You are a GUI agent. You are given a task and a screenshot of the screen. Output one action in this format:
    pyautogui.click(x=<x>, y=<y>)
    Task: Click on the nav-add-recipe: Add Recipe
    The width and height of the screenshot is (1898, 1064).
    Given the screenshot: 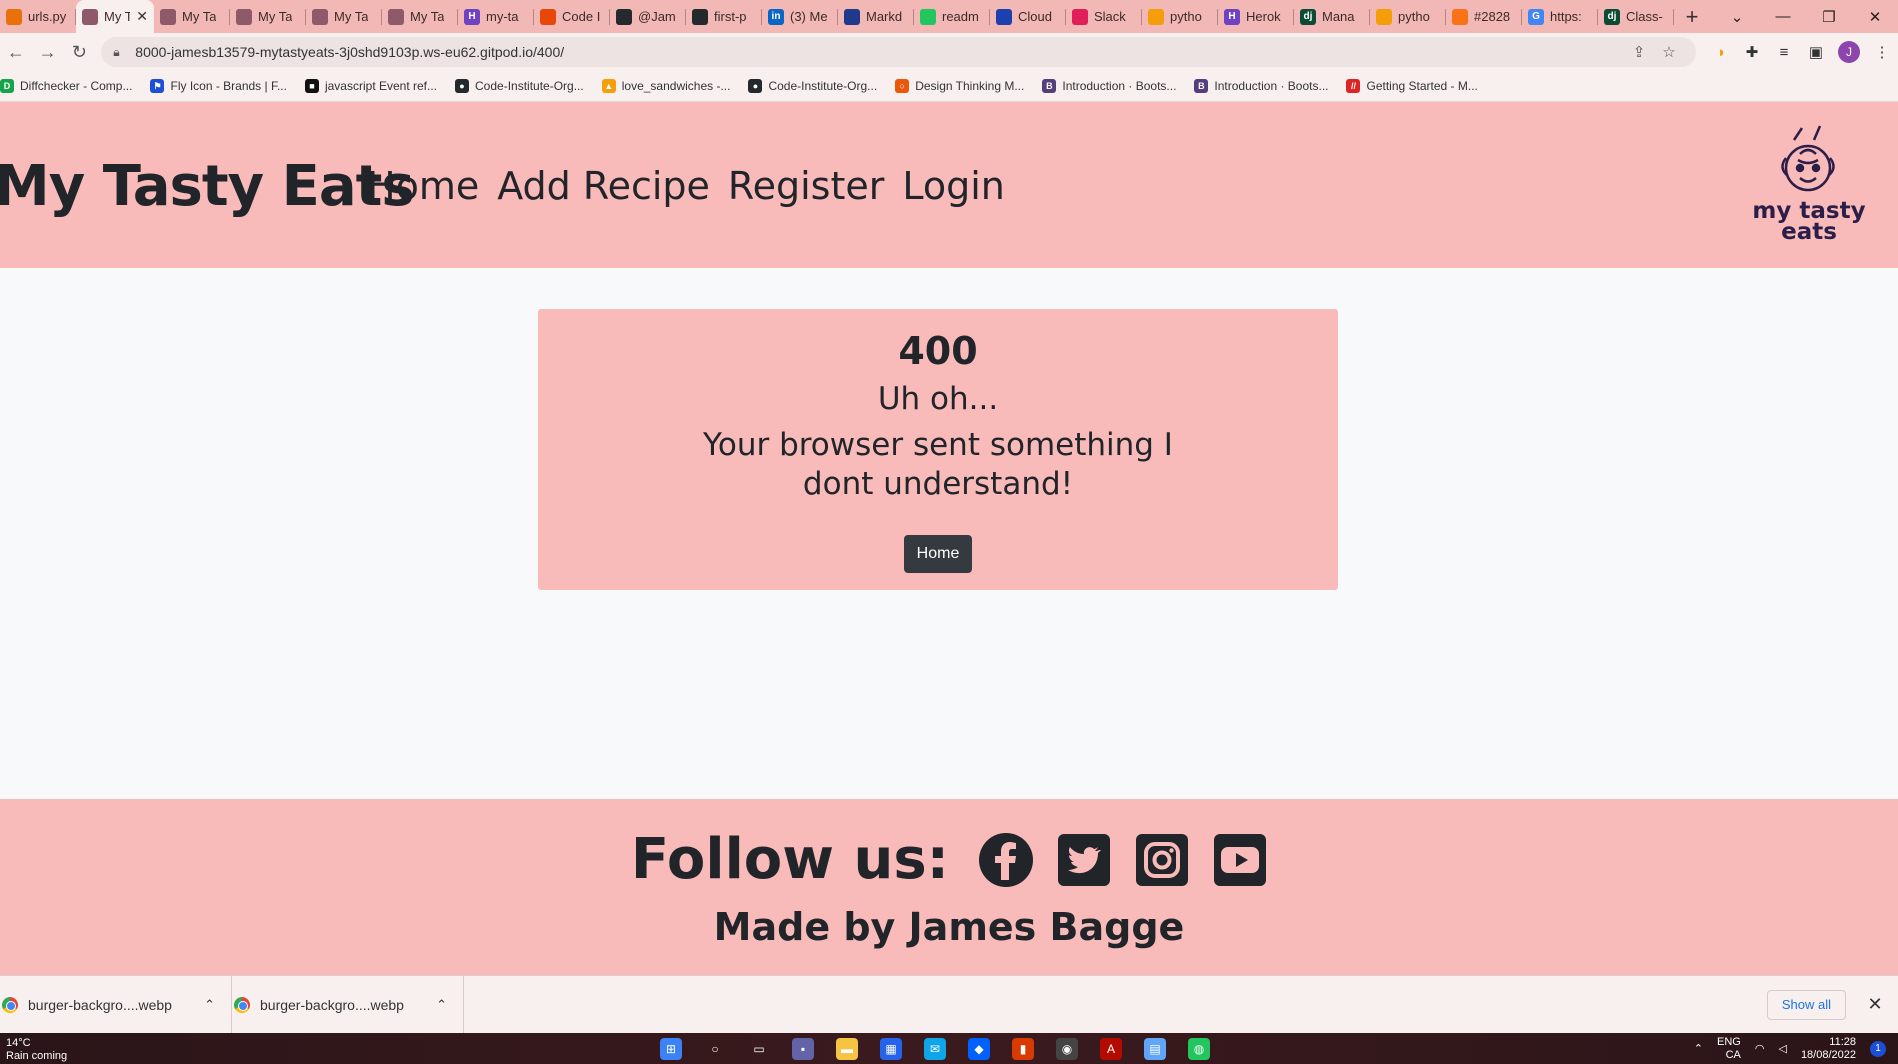 What is the action you would take?
    pyautogui.click(x=603, y=186)
    